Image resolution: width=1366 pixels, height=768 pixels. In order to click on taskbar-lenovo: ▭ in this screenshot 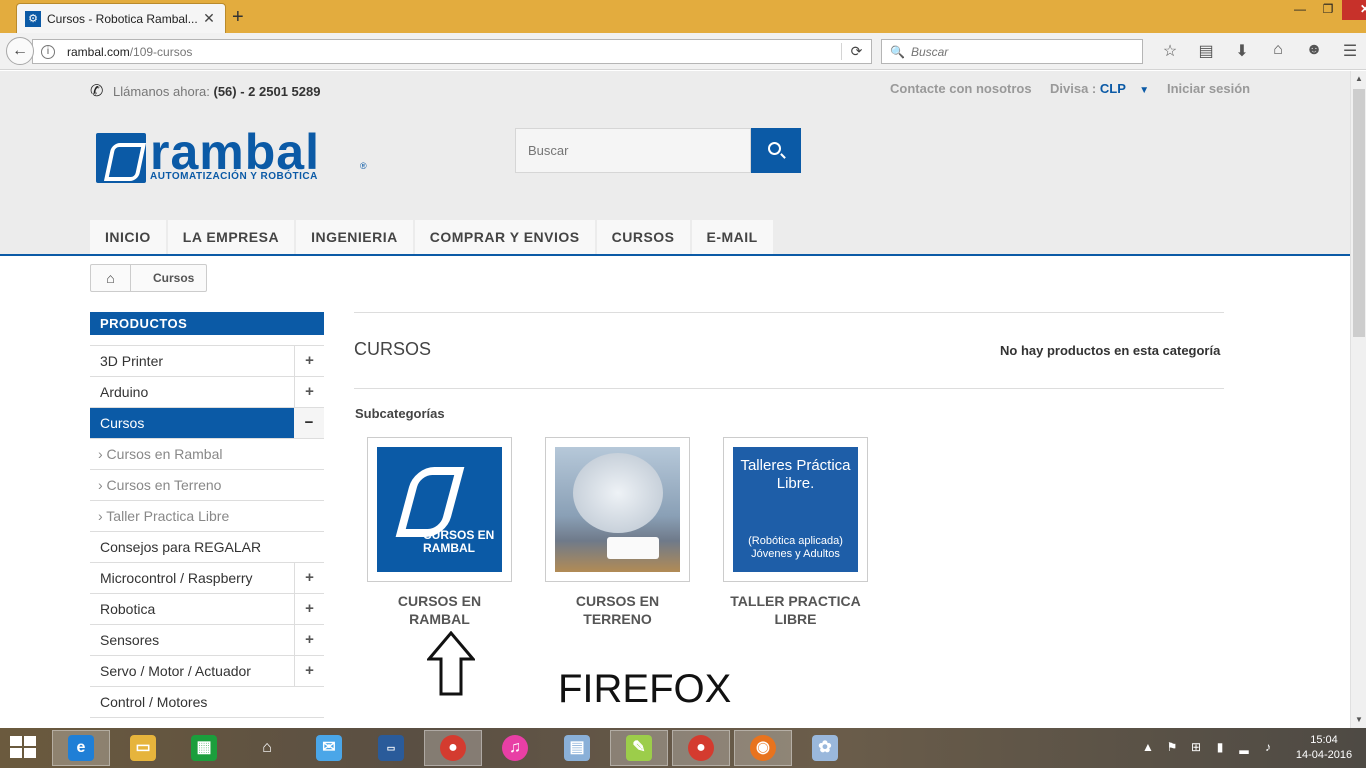, I will do `click(391, 748)`.